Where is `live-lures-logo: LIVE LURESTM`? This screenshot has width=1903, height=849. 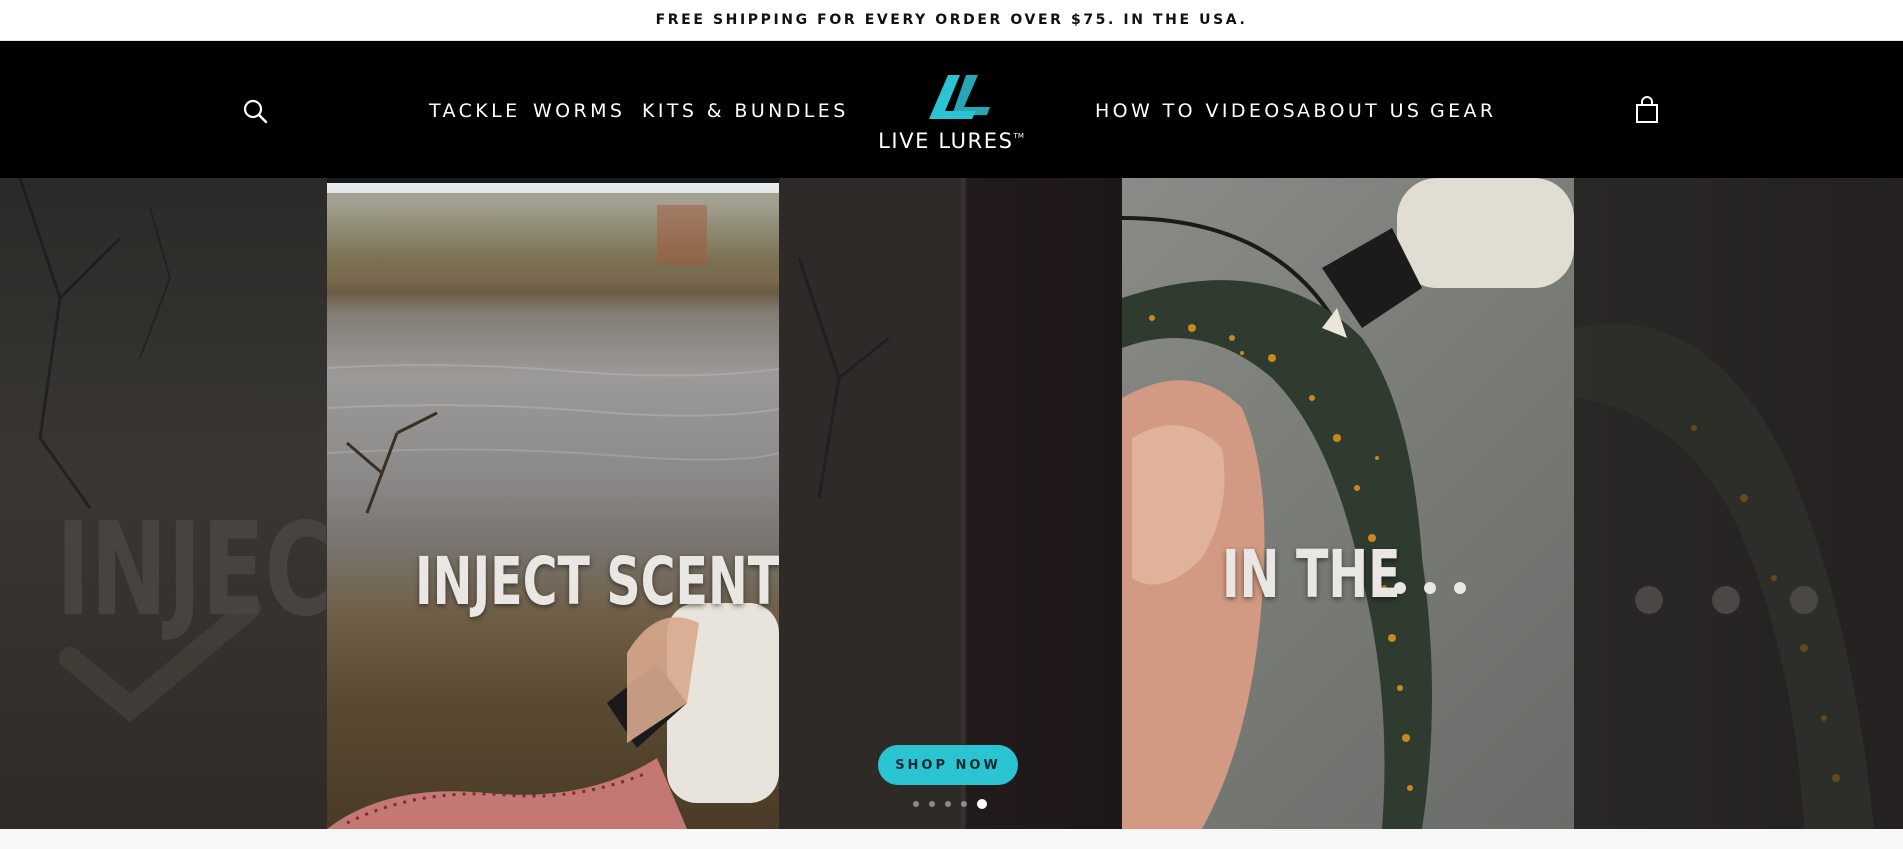
live-lures-logo: LIVE LURESTM is located at coordinates (951, 112).